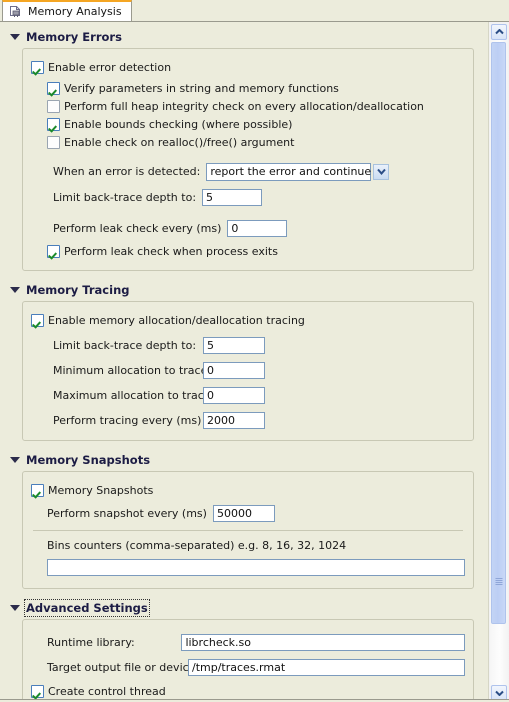 The image size is (509, 702). Describe the element at coordinates (234, 395) in the screenshot. I see `input-max-allocation: 0` at that location.